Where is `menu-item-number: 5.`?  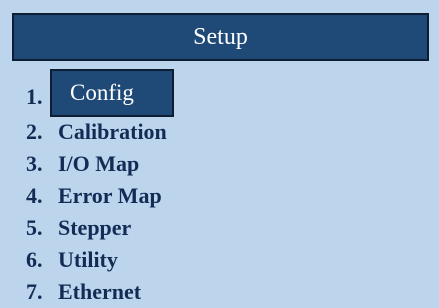 menu-item-number: 5. is located at coordinates (34, 227).